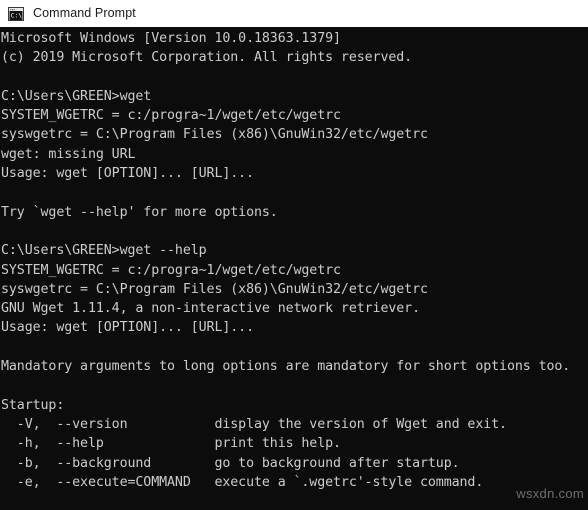 The height and width of the screenshot is (510, 588). Describe the element at coordinates (294, 13) in the screenshot. I see `window-titlebar: C:\ Command Prompt` at that location.